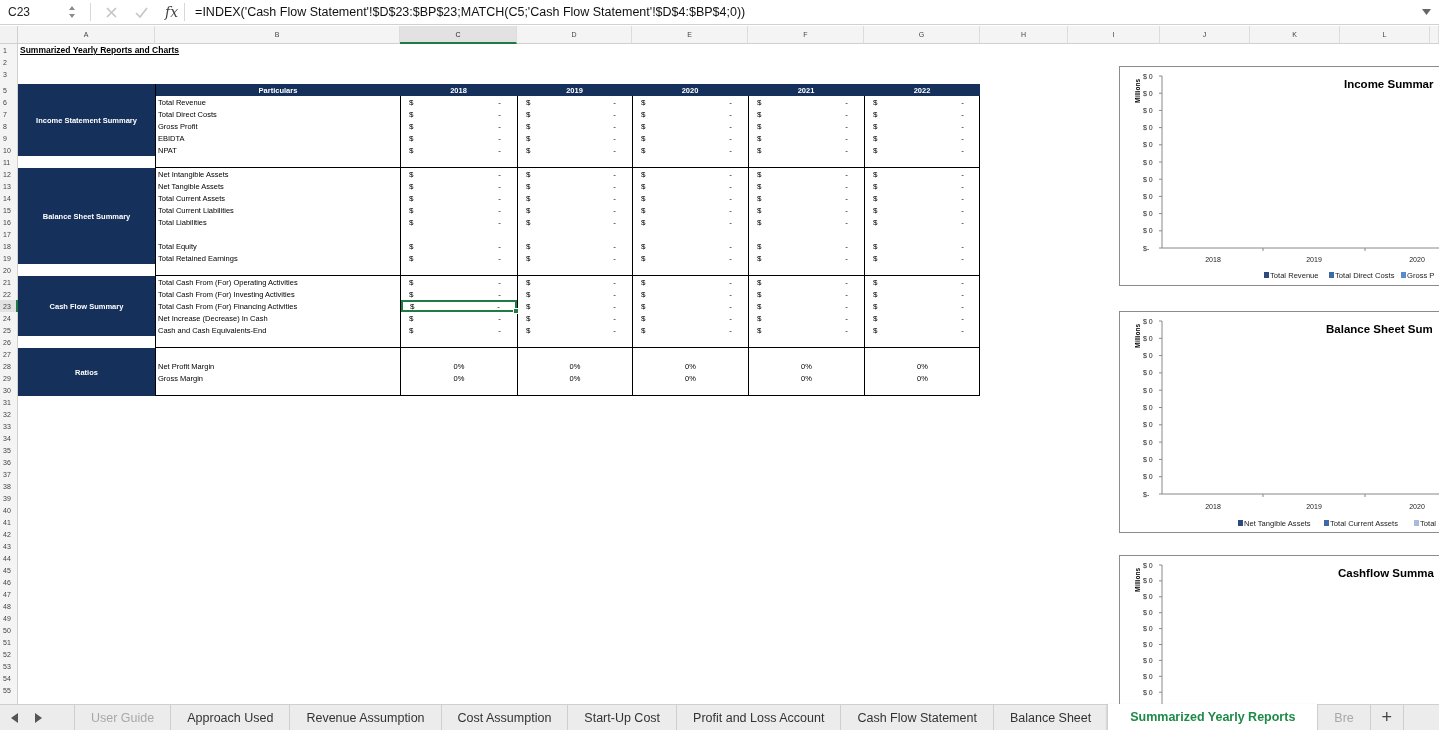 The image size is (1439, 730). I want to click on function-button: fx, so click(172, 12).